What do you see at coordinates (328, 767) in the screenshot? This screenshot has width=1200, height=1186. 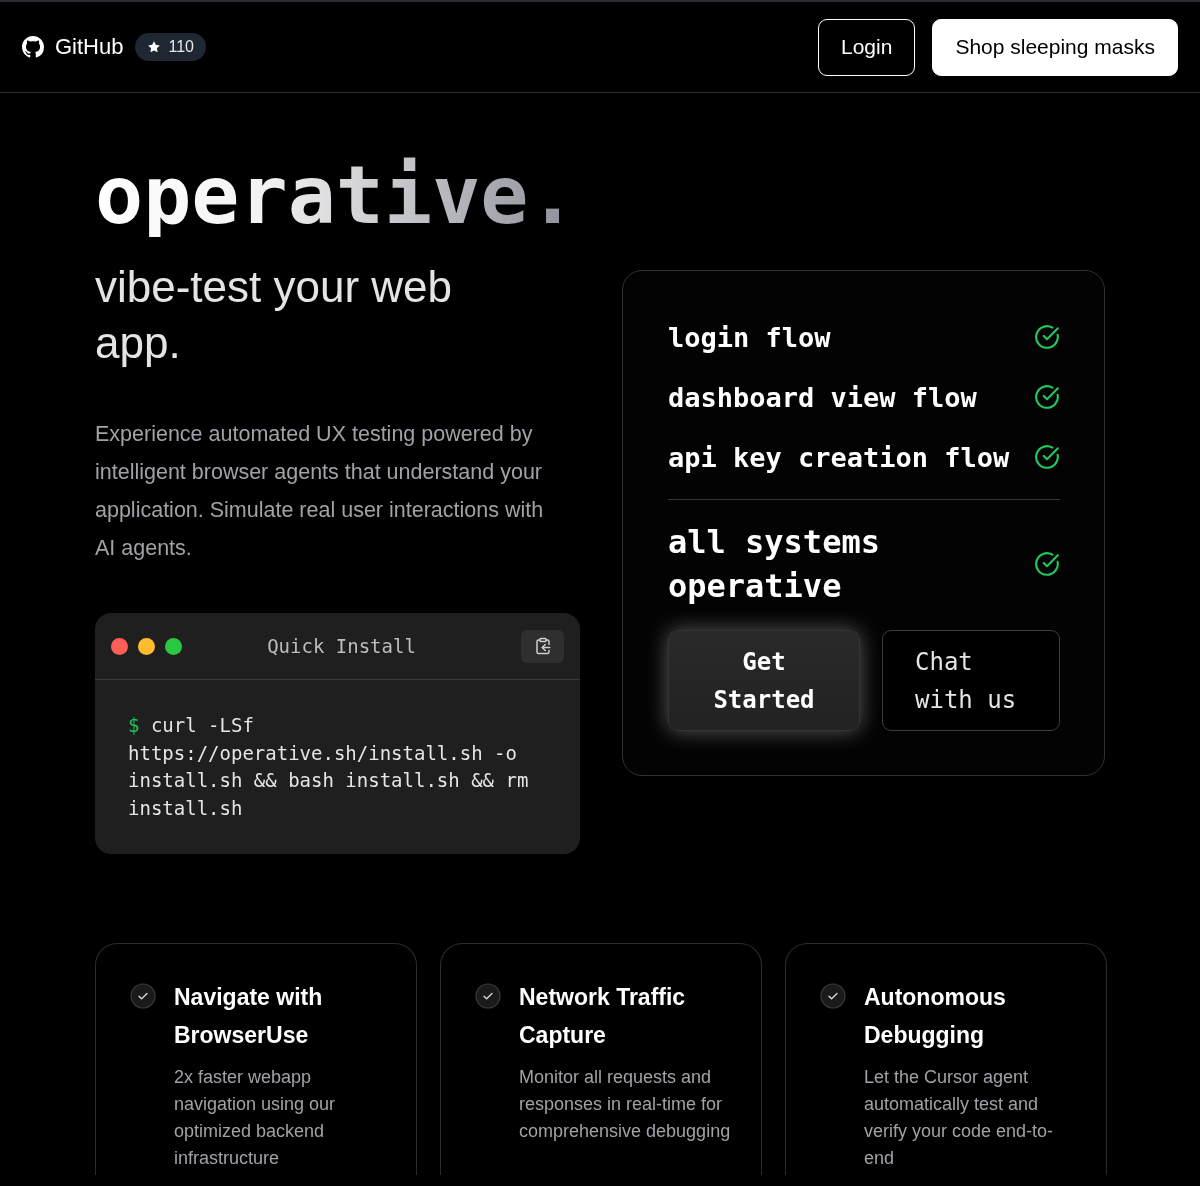 I see `install-command: $ curl -LSf https://operative.sh/install.sh -o install.sh && bash install.sh && rm install.sh` at bounding box center [328, 767].